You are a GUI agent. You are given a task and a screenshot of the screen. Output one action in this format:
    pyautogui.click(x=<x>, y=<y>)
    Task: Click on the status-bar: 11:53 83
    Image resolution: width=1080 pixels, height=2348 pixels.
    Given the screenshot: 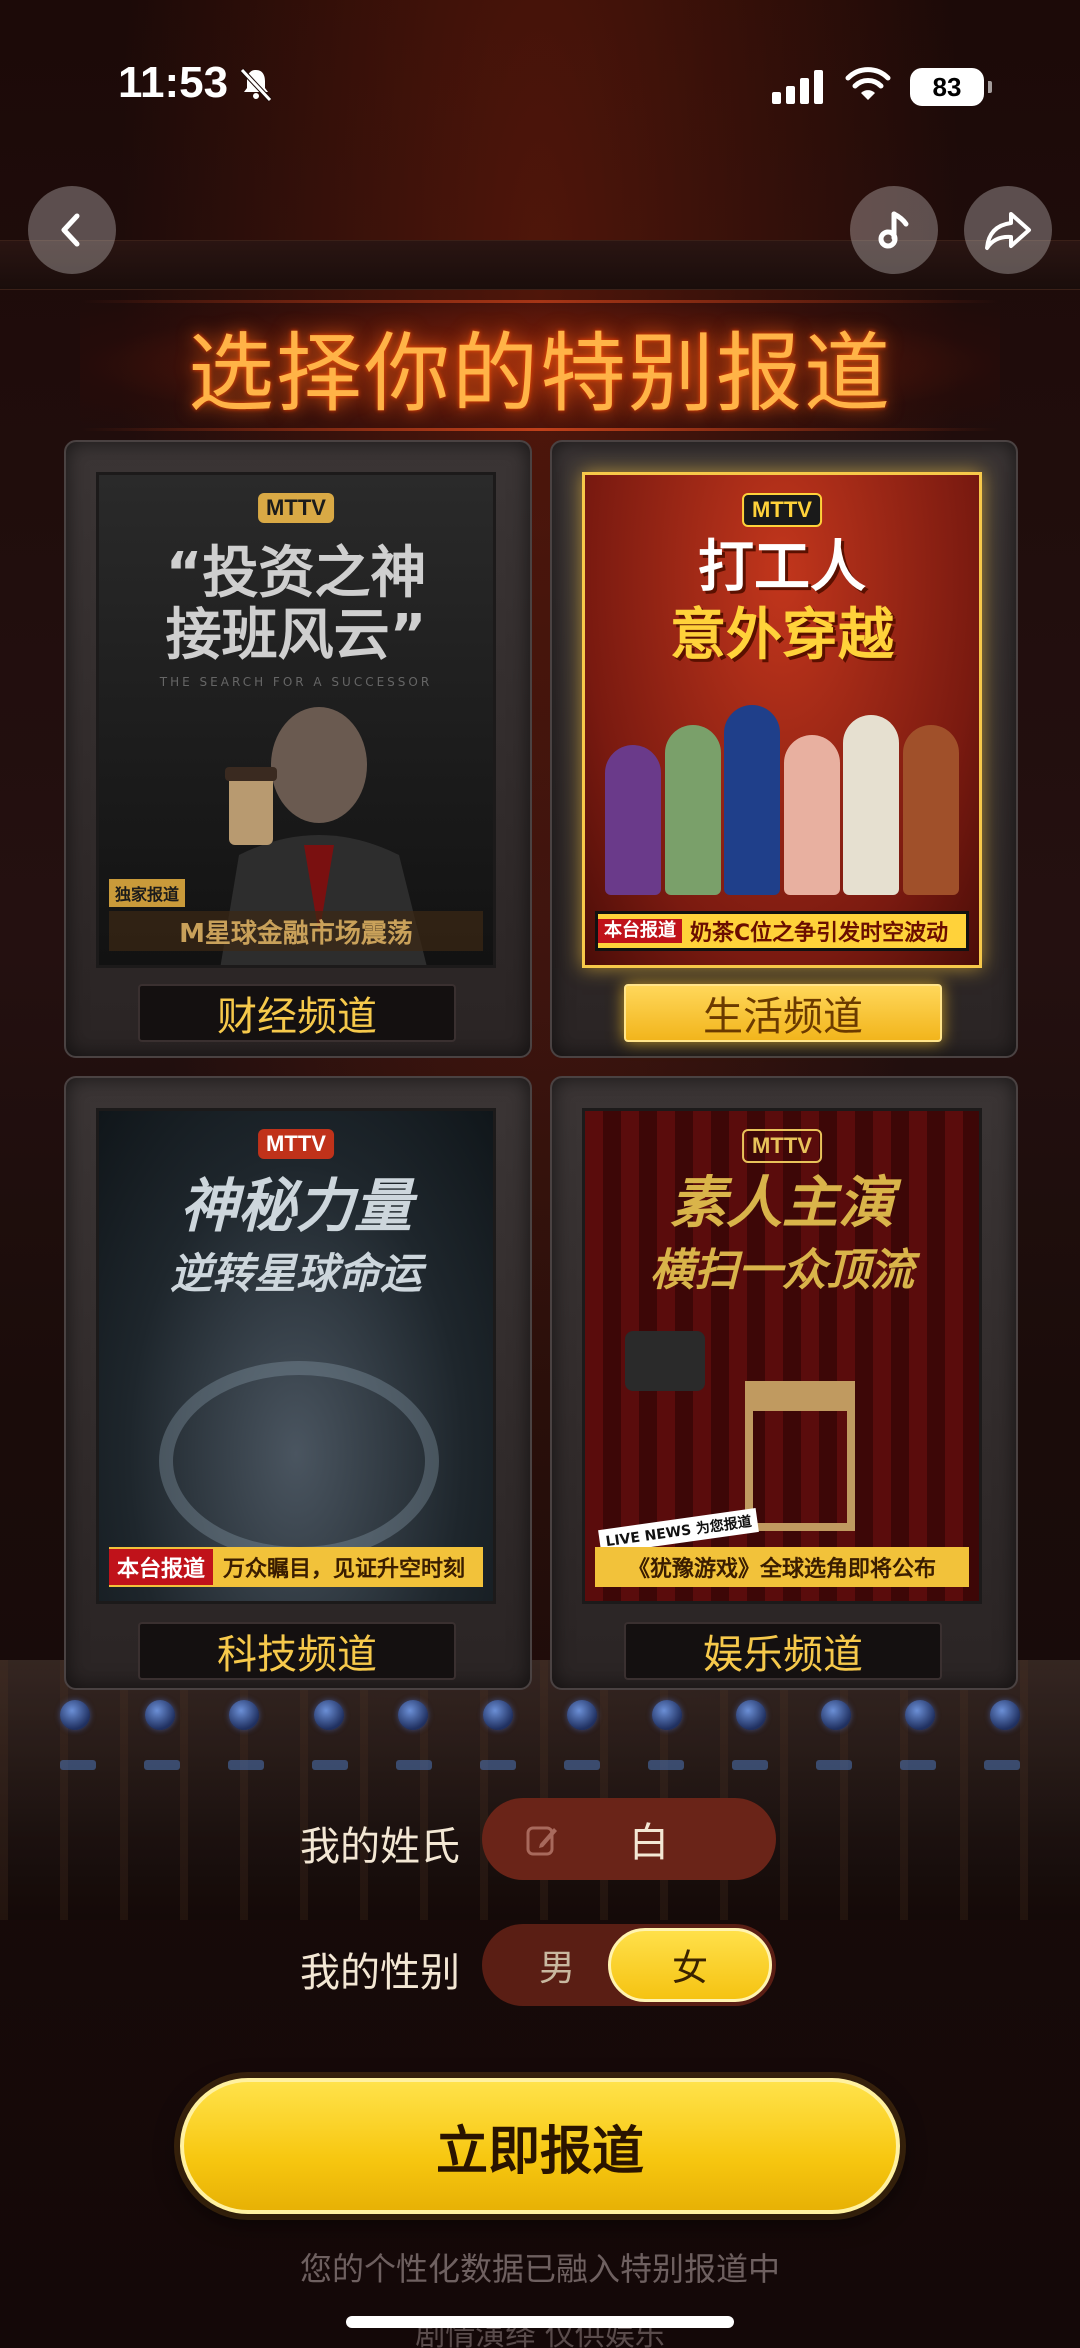 What is the action you would take?
    pyautogui.click(x=540, y=80)
    